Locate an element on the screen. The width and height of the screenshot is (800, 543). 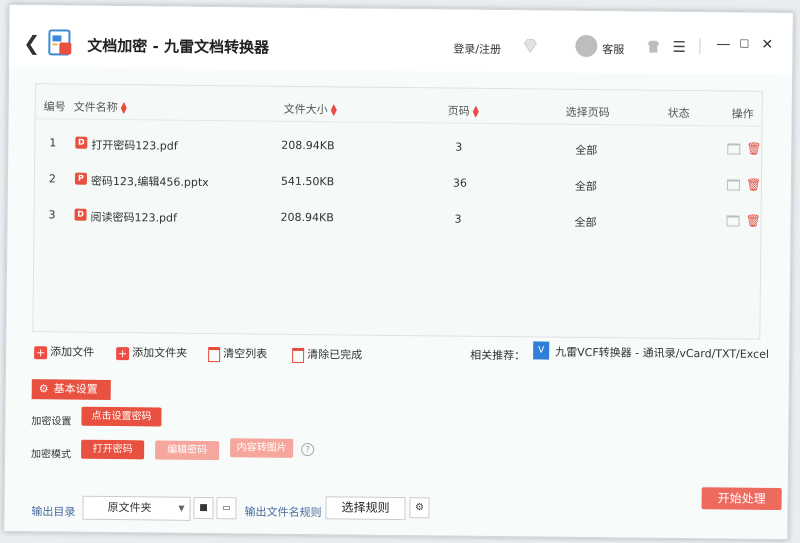
browse-folder-button: ▭ is located at coordinates (226, 508).